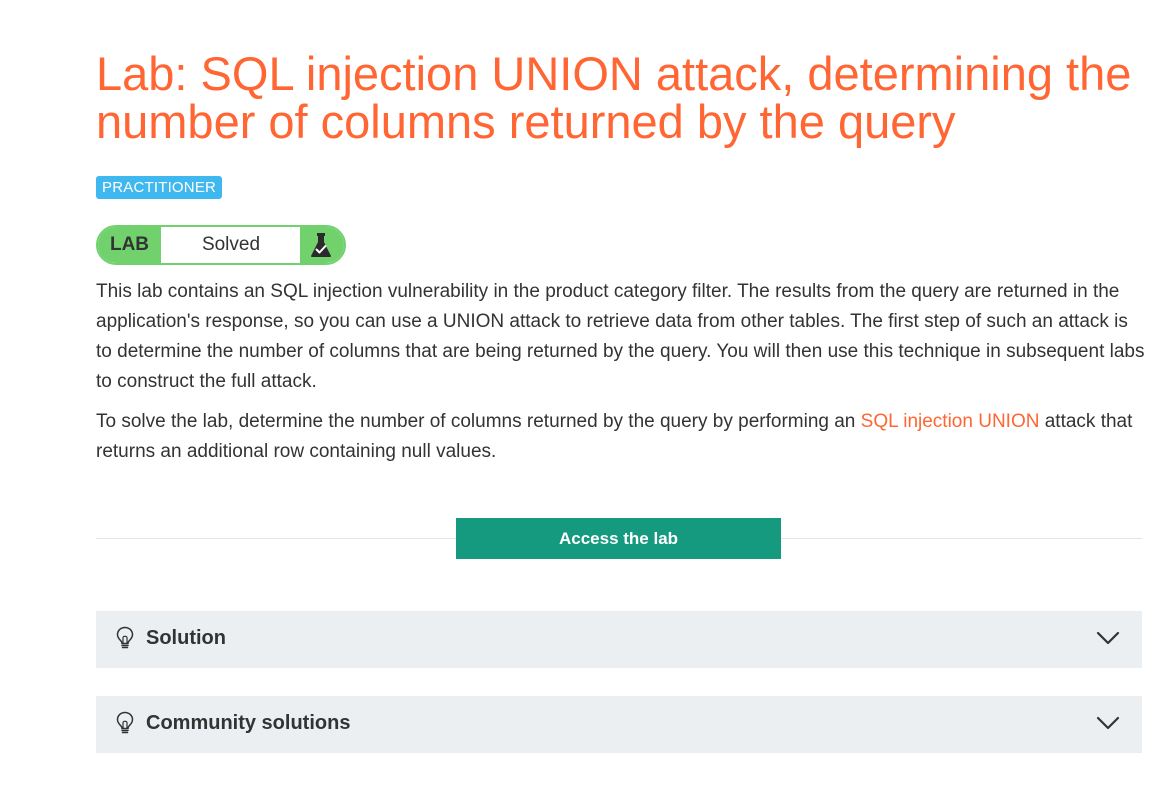  What do you see at coordinates (186, 638) in the screenshot?
I see `solution-label: Solution` at bounding box center [186, 638].